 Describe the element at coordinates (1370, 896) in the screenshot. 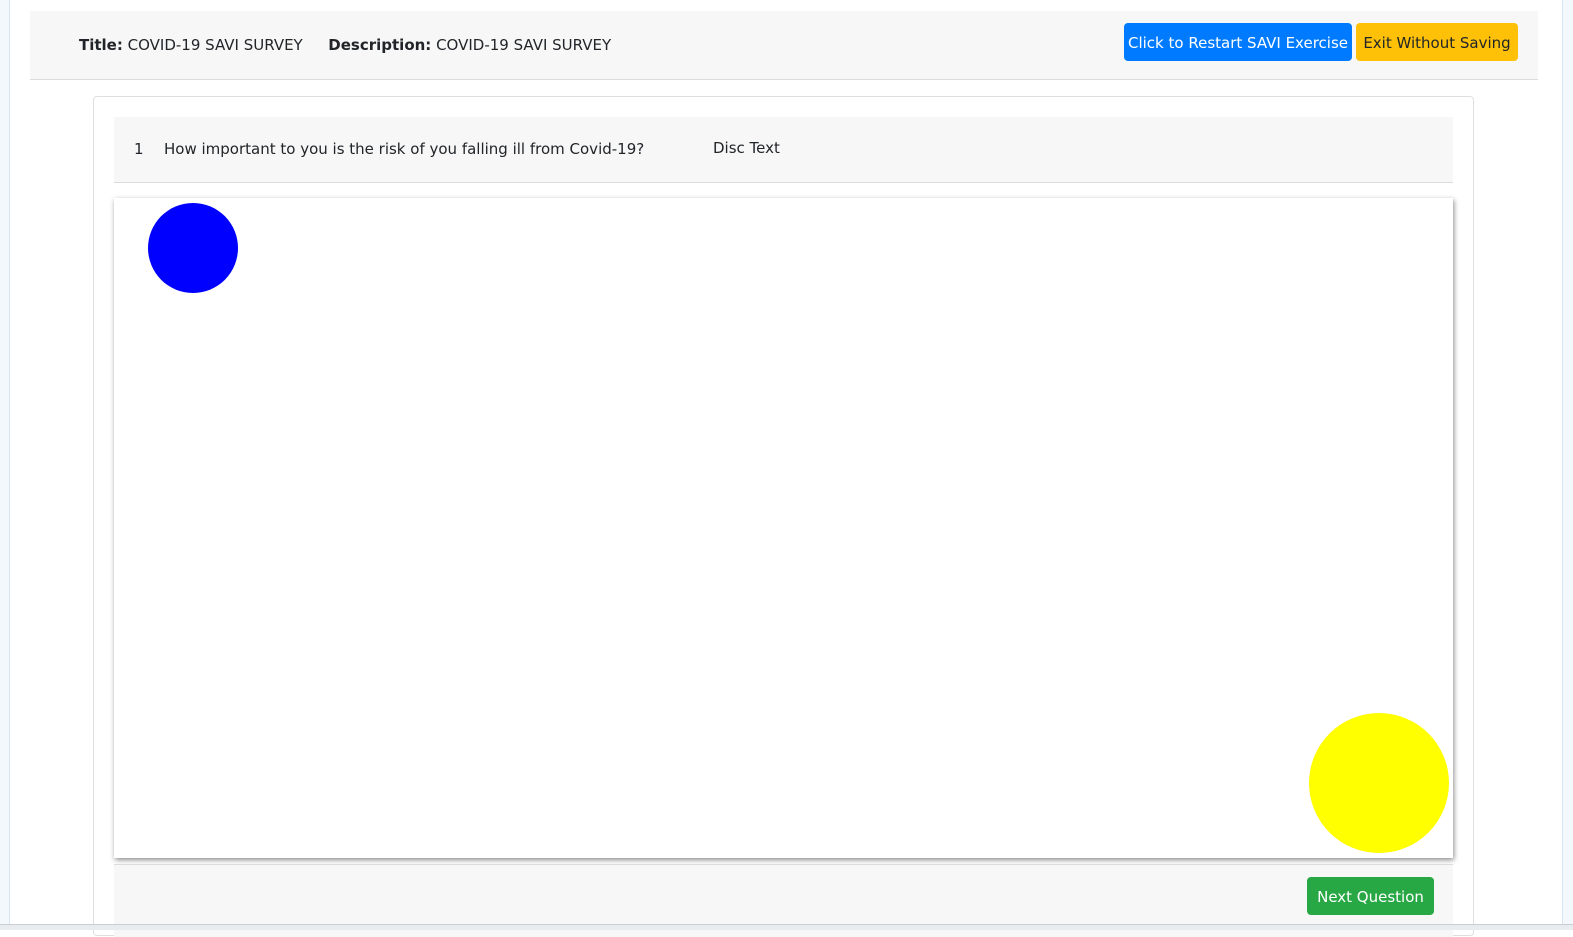

I see `next-question-button: Next Question` at that location.